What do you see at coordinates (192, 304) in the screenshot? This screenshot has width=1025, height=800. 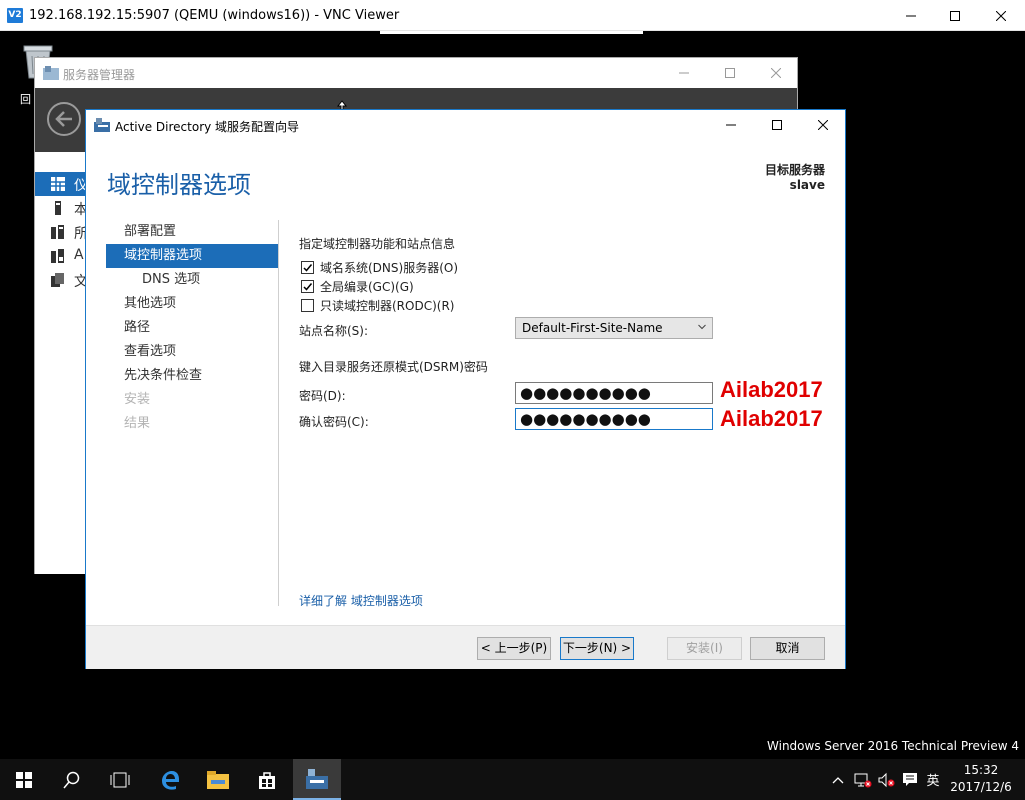 I see `nav-item-additional-options: 其他选项` at bounding box center [192, 304].